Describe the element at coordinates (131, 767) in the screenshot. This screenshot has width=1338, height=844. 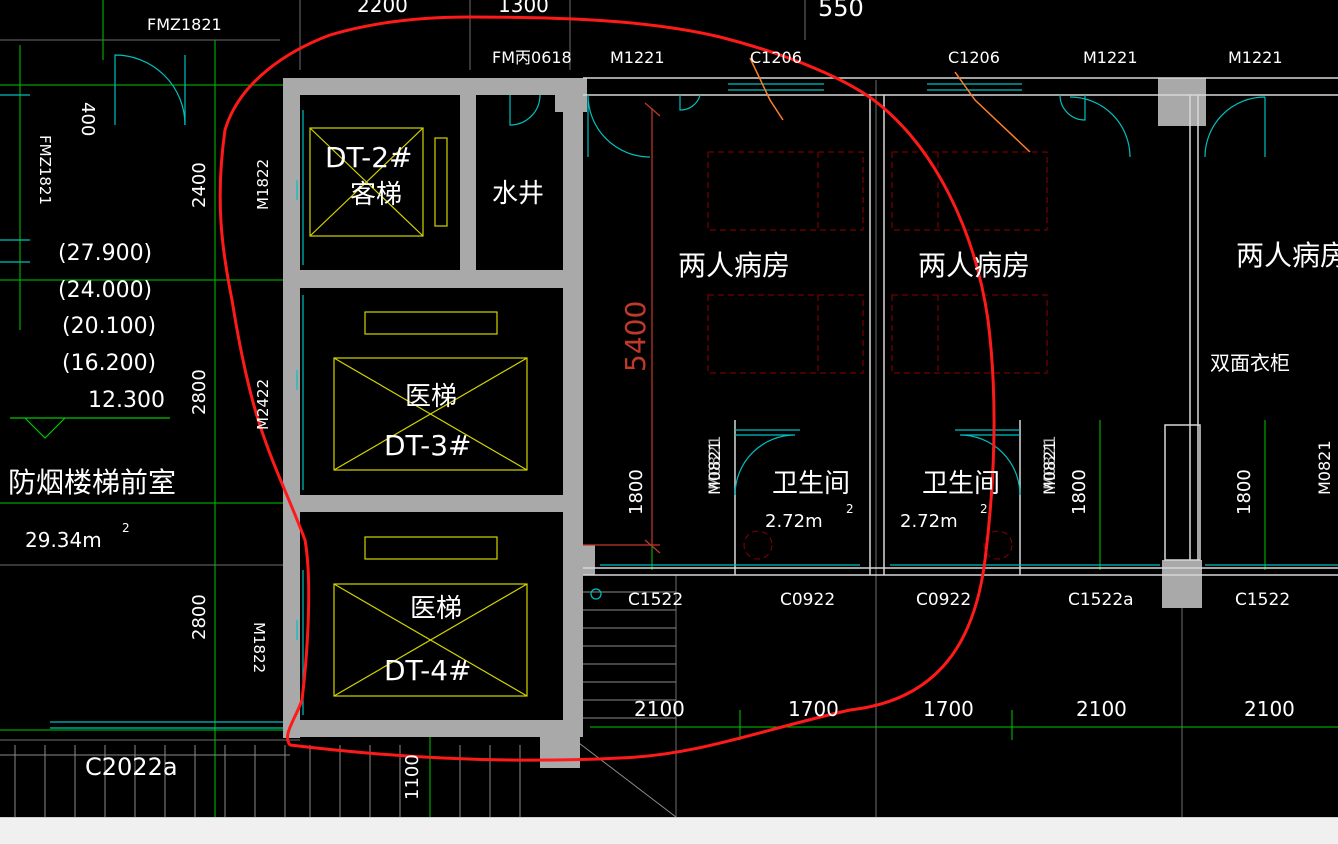
I see `window-label: C2022a` at that location.